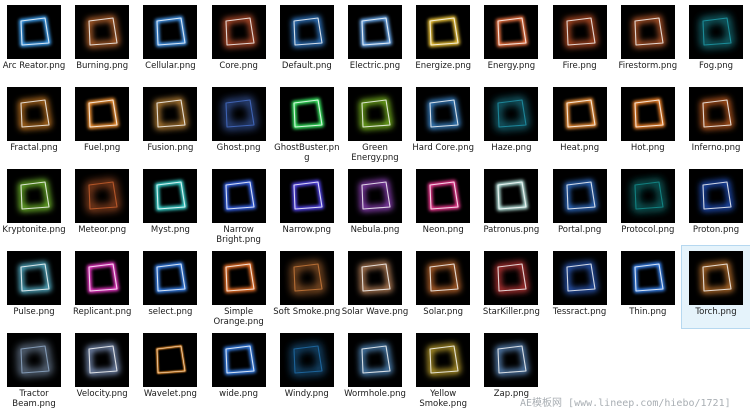 The width and height of the screenshot is (750, 412). I want to click on file-item: Neon.png, so click(443, 205).